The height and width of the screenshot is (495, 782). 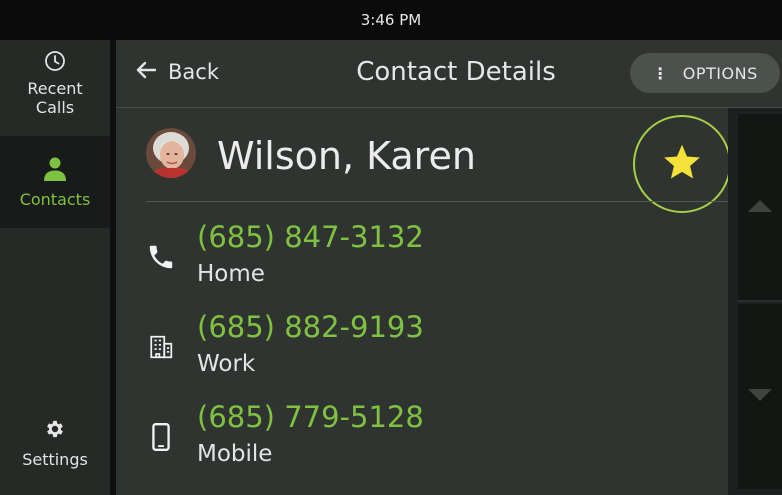 What do you see at coordinates (346, 156) in the screenshot?
I see `contact-name: Wilson, Karen` at bounding box center [346, 156].